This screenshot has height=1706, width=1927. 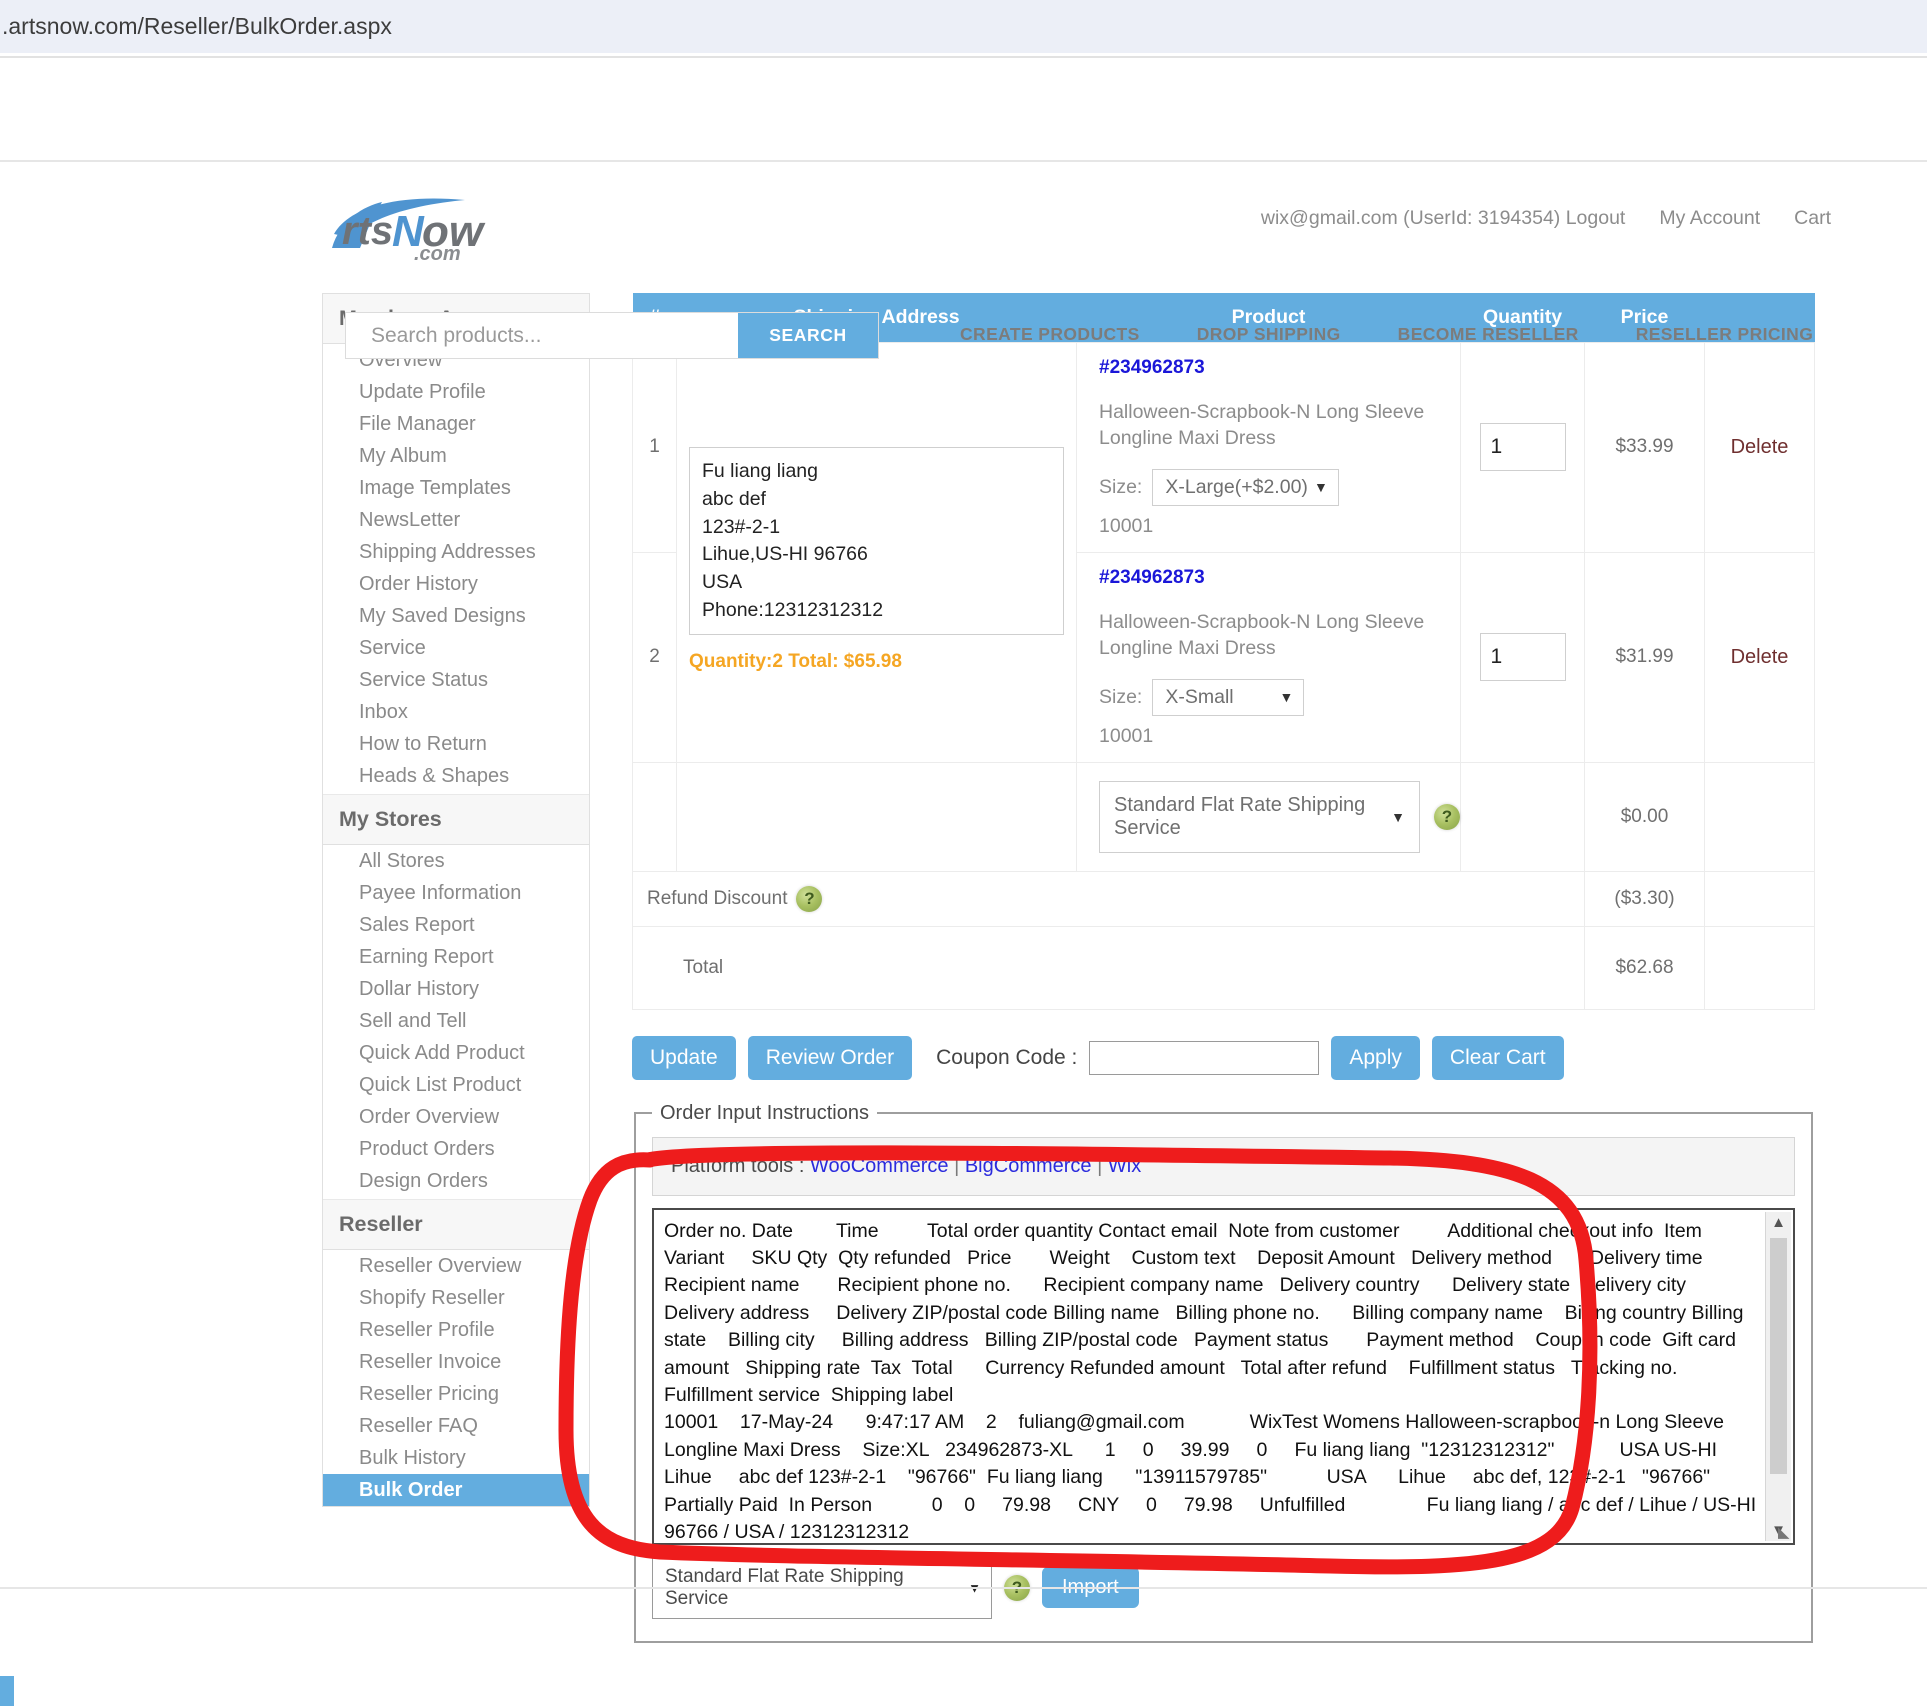 What do you see at coordinates (456, 488) in the screenshot?
I see `sidebar-item-image-templates: Image Templates` at bounding box center [456, 488].